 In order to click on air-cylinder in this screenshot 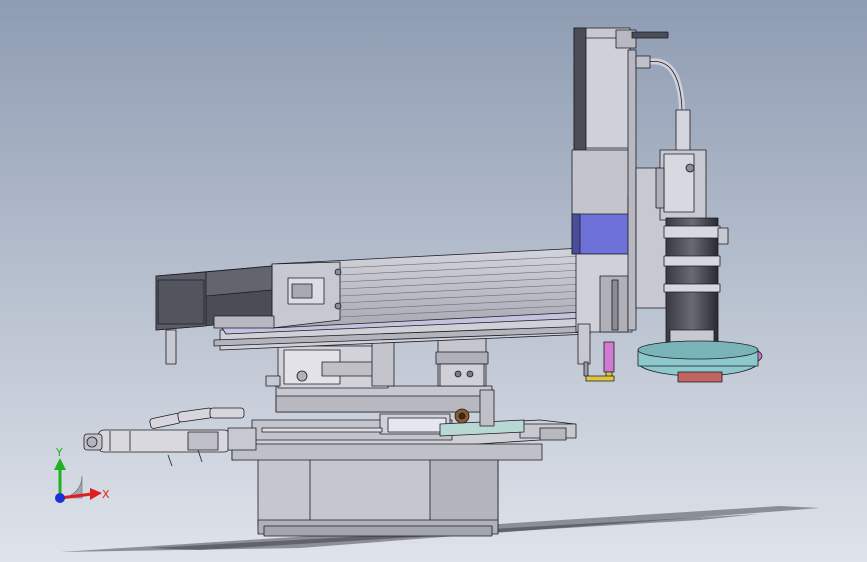, I will do `click(170, 440)`.